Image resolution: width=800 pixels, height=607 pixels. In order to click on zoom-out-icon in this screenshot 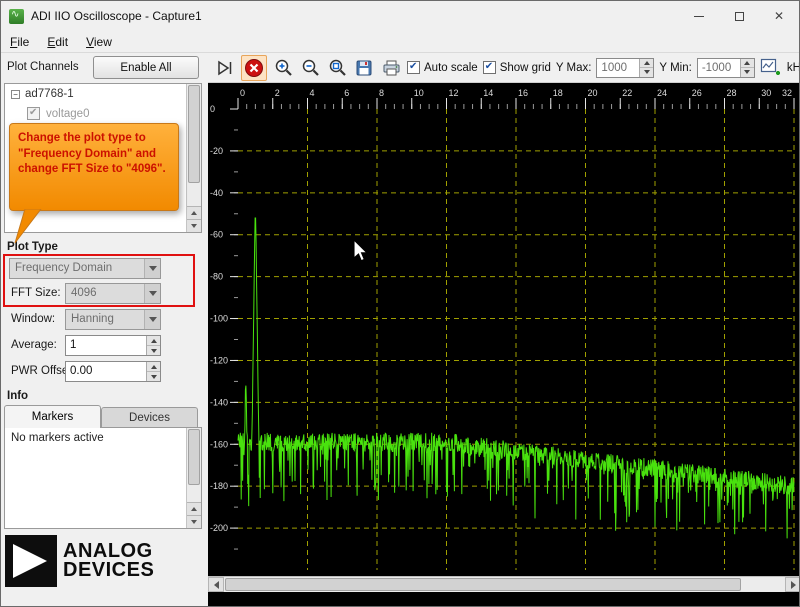, I will do `click(310, 67)`.